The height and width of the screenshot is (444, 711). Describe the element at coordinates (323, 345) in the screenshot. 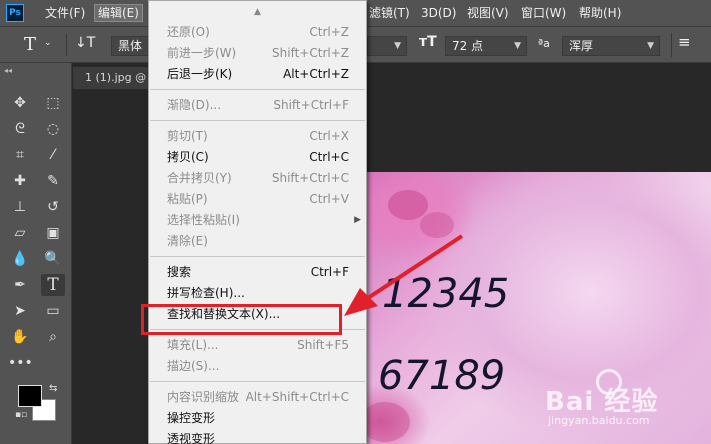

I see `menu-item-shortcut: Shift+F5` at that location.